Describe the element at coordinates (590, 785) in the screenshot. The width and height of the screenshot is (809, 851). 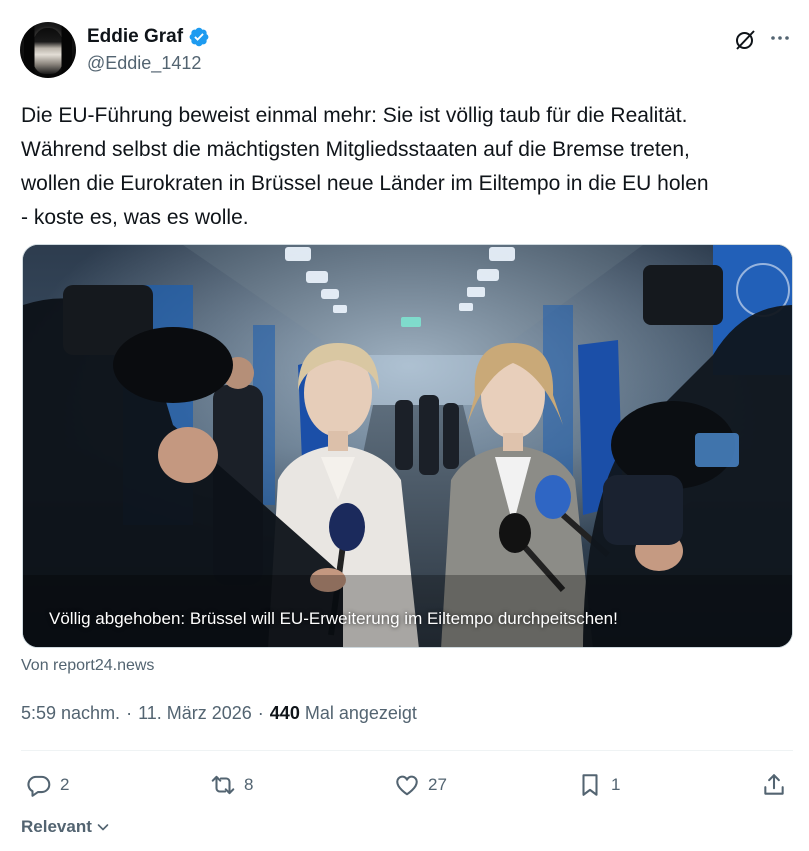
I see `bookmark-icon` at that location.